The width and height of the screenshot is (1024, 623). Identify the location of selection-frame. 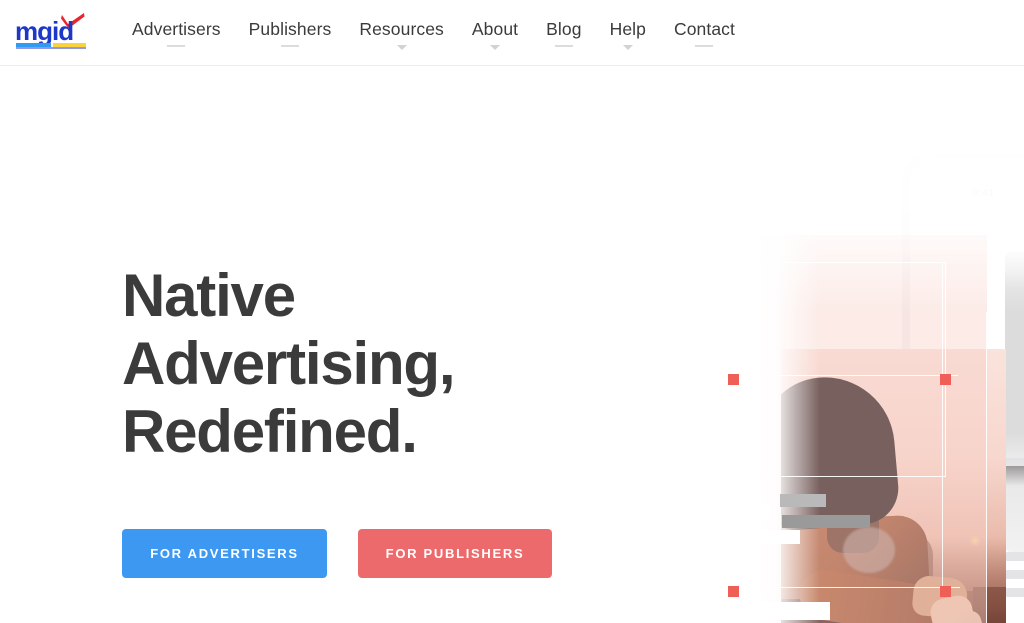
(838, 369).